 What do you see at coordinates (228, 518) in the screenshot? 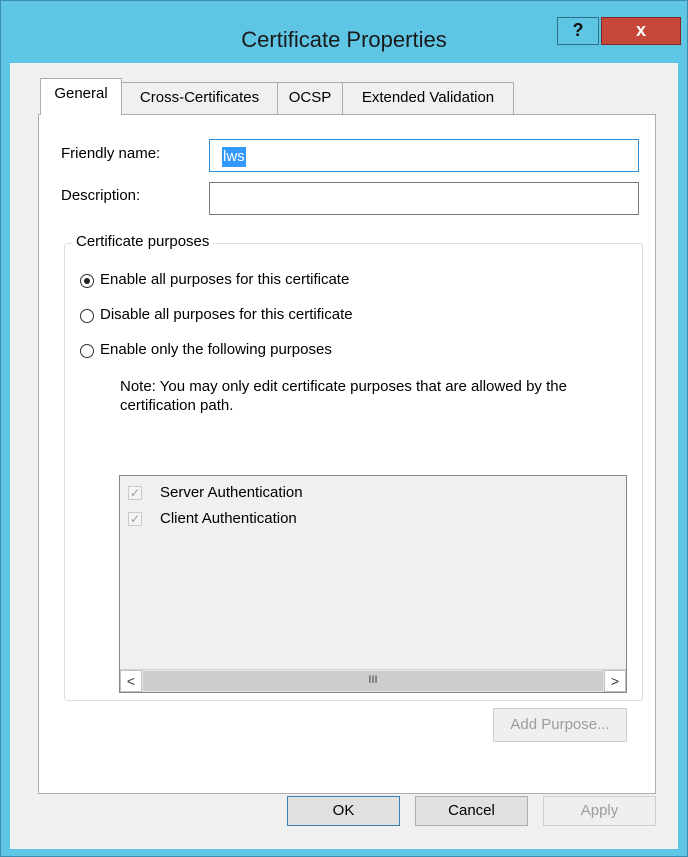
I see `purpose-client-authentication: Client Authentication` at bounding box center [228, 518].